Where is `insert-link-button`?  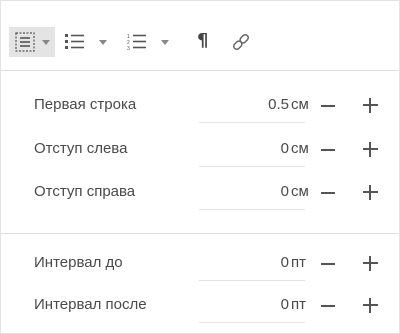 insert-link-button is located at coordinates (241, 42).